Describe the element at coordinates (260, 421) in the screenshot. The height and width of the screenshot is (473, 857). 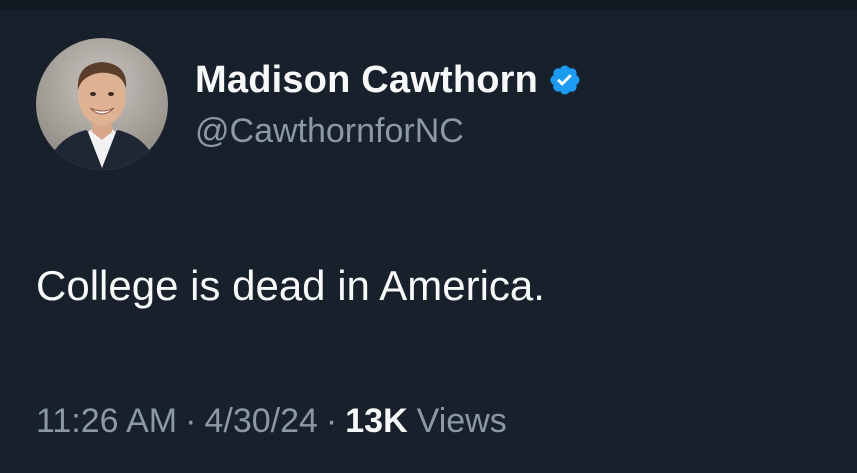
I see `tweet-date: 4/30/24` at that location.